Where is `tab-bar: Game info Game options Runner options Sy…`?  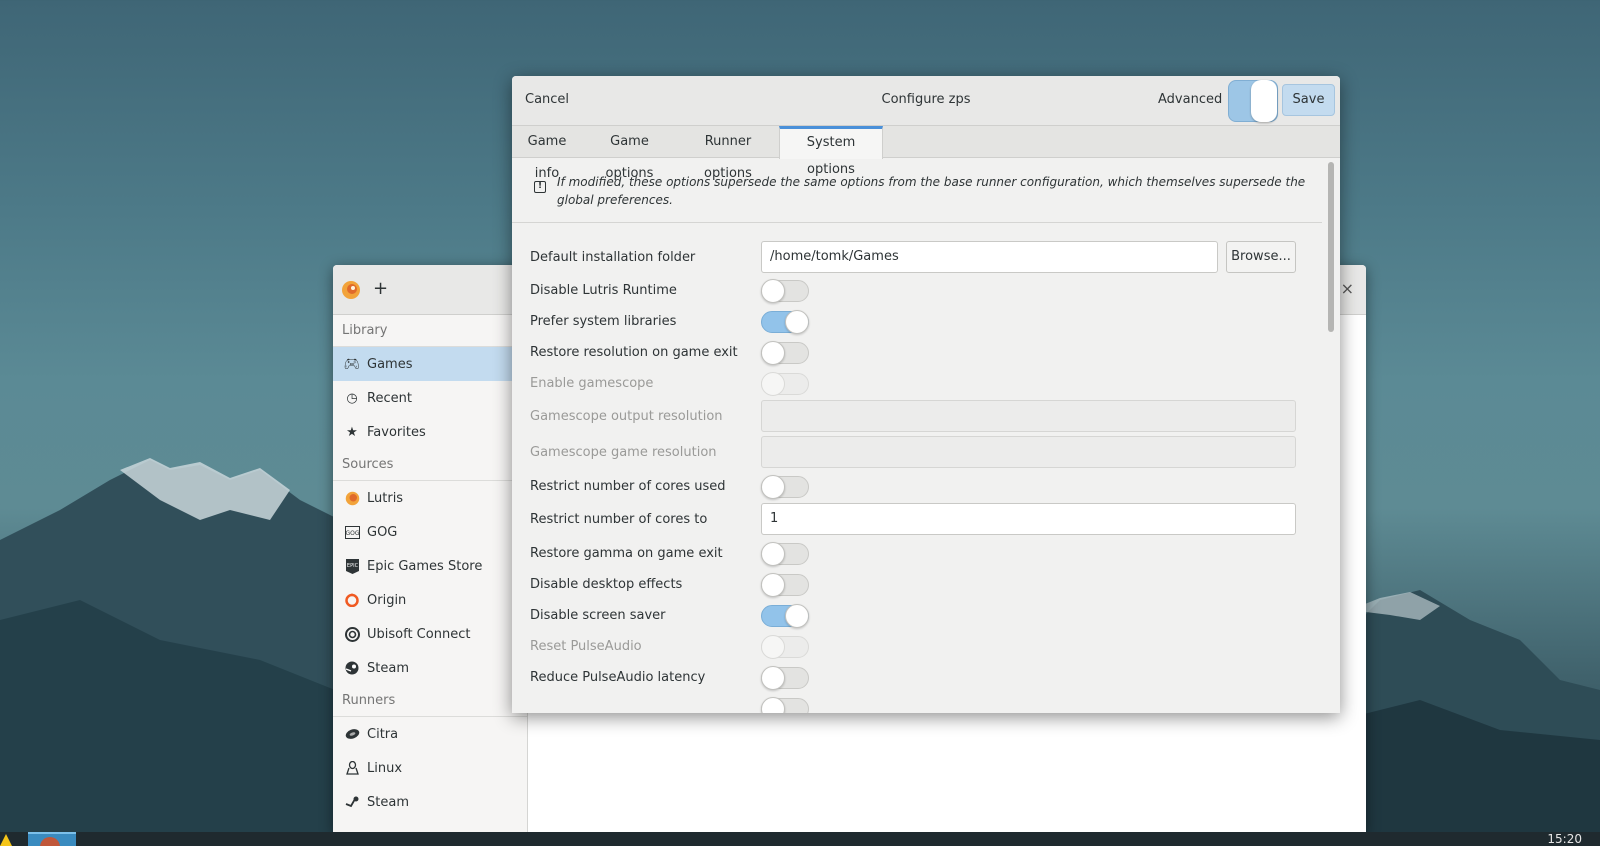 tab-bar: Game info Game options Runner options Sy… is located at coordinates (926, 153).